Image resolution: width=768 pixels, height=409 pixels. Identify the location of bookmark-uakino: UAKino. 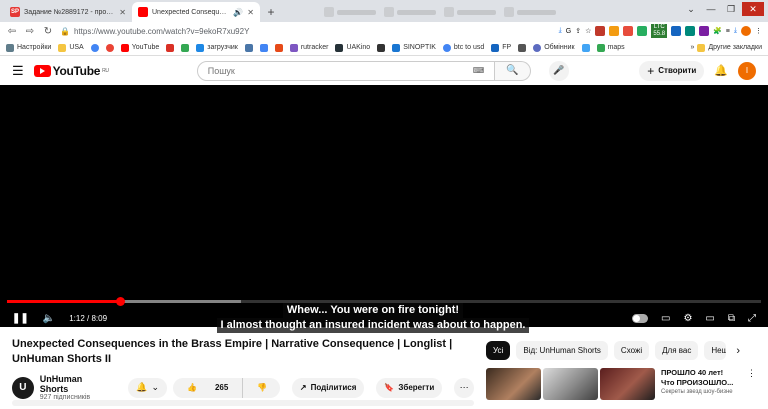
(353, 47).